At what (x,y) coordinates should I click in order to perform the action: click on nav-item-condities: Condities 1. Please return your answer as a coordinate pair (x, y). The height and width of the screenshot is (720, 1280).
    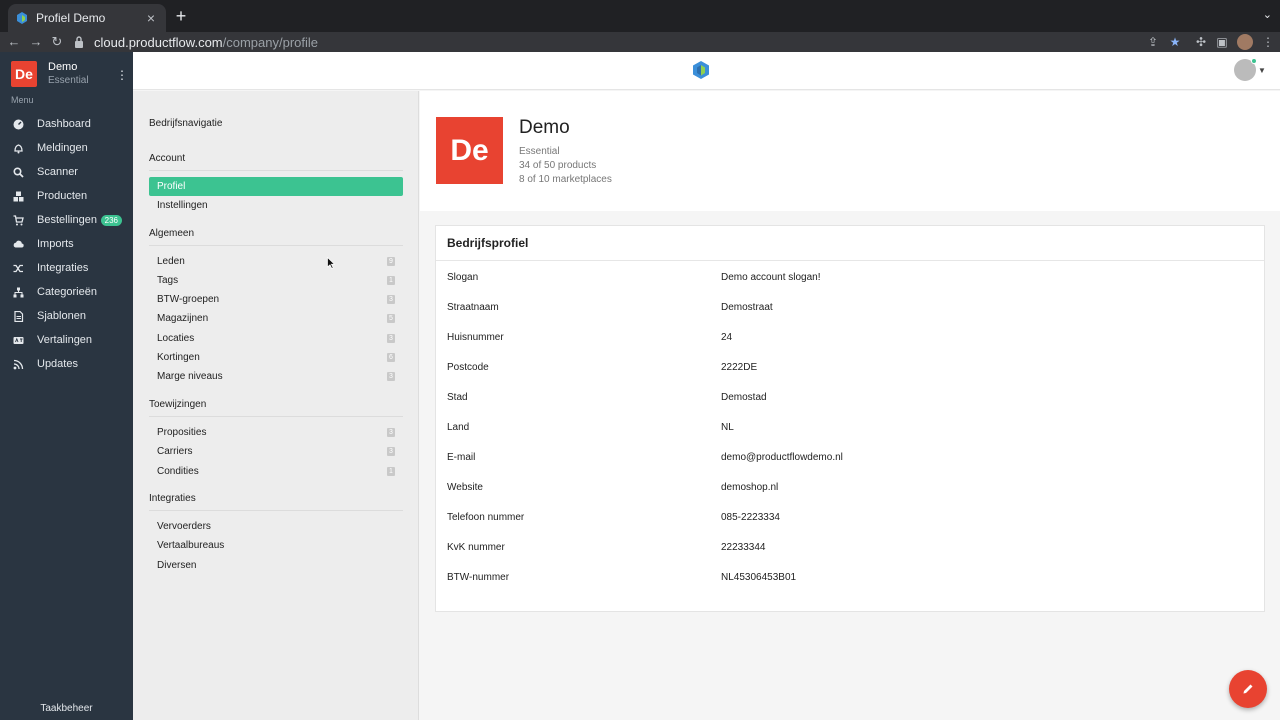
    Looking at the image, I should click on (276, 471).